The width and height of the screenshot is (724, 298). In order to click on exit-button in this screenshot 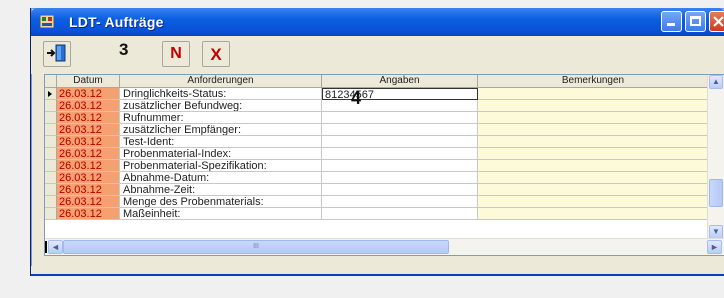, I will do `click(57, 54)`.